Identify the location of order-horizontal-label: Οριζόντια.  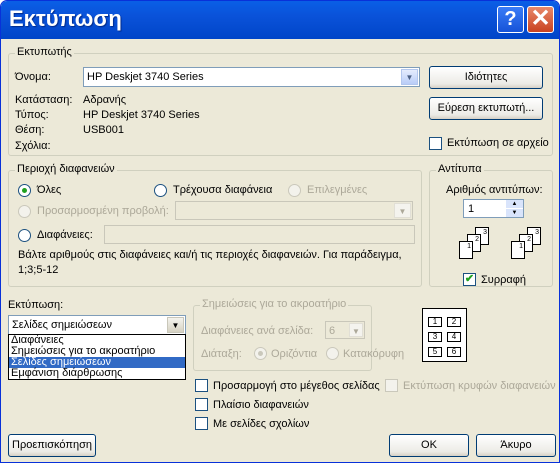
(294, 354).